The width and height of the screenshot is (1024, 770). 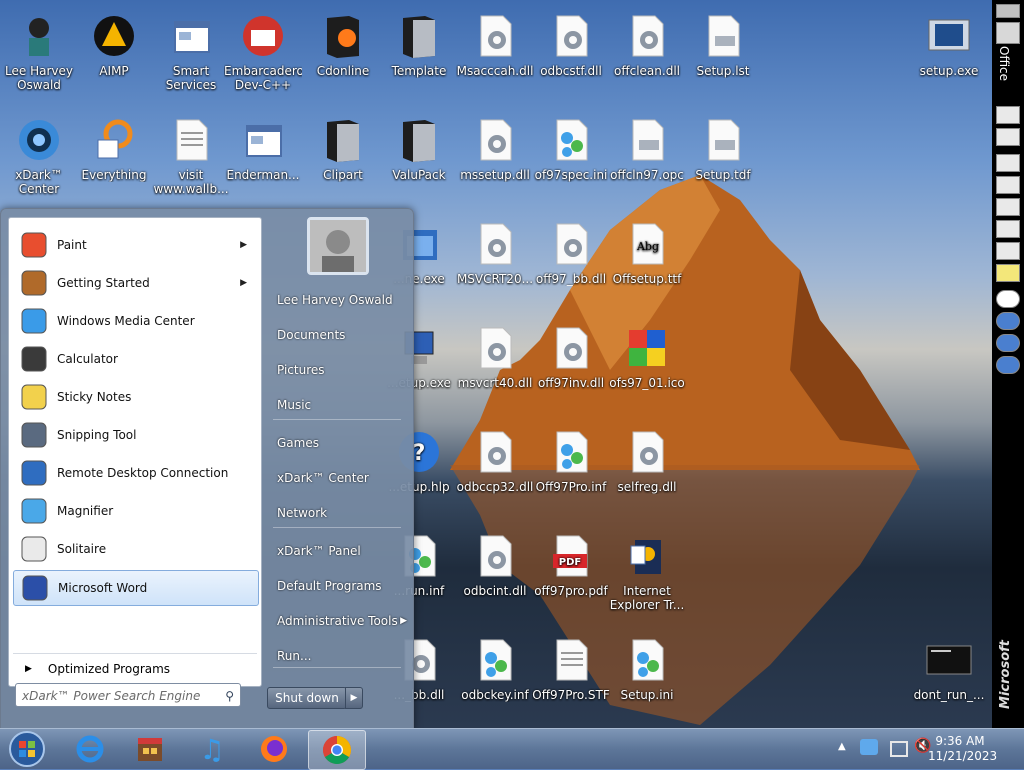 I want to click on start-link-xdark-panel: xDark™ Panel, so click(x=343, y=551).